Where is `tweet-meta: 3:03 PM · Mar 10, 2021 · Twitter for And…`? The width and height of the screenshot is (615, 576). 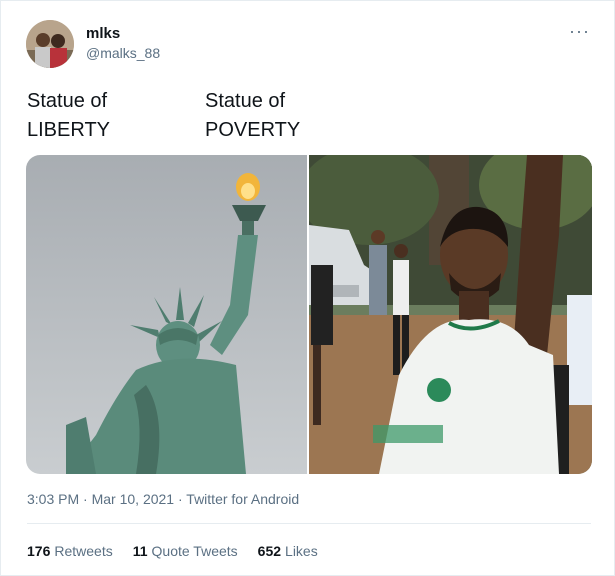 tweet-meta: 3:03 PM · Mar 10, 2021 · Twitter for And… is located at coordinates (163, 499).